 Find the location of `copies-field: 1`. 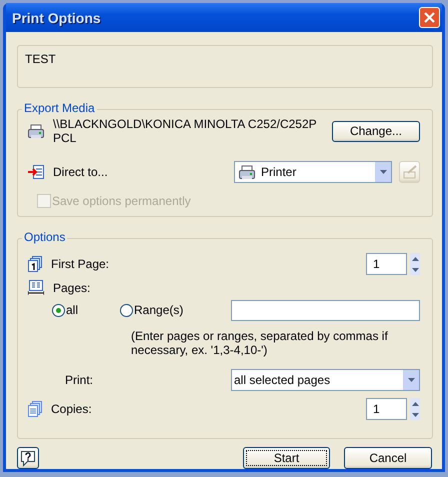

copies-field: 1 is located at coordinates (386, 409).